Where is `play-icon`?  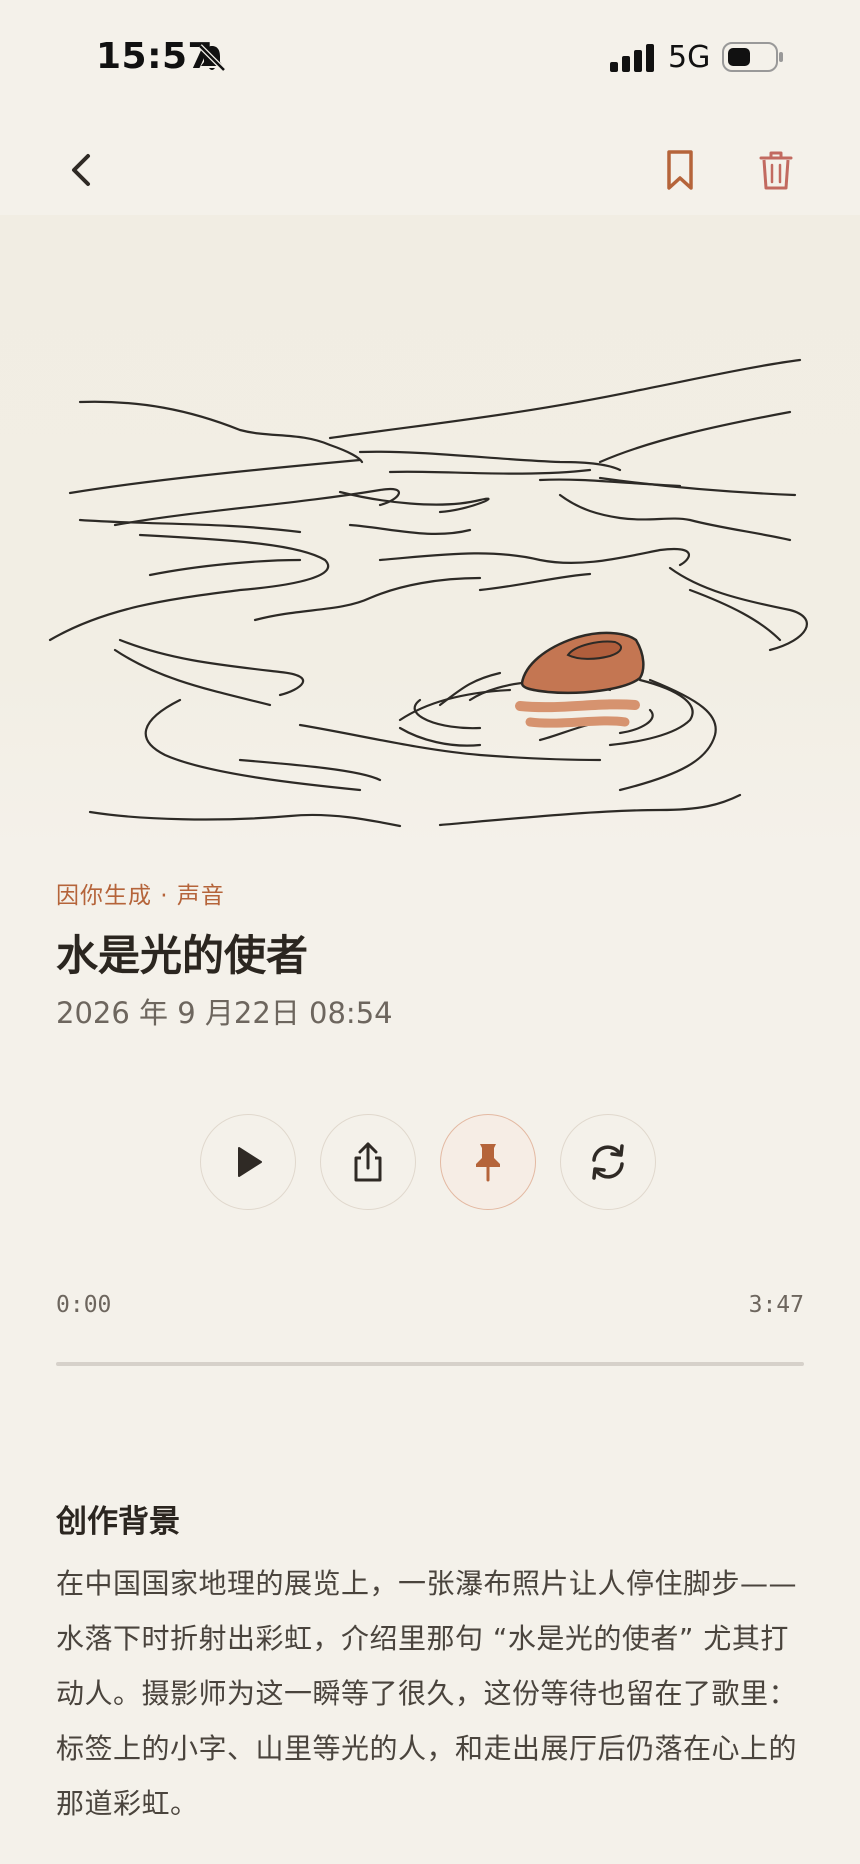 play-icon is located at coordinates (250, 1162).